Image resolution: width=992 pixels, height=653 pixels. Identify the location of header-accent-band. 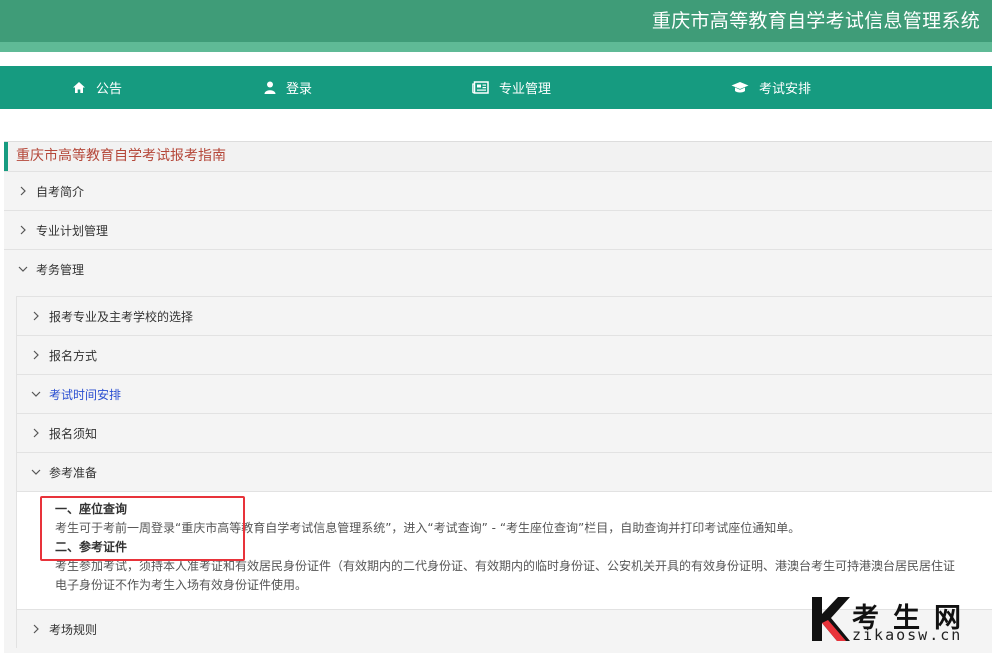
(496, 47).